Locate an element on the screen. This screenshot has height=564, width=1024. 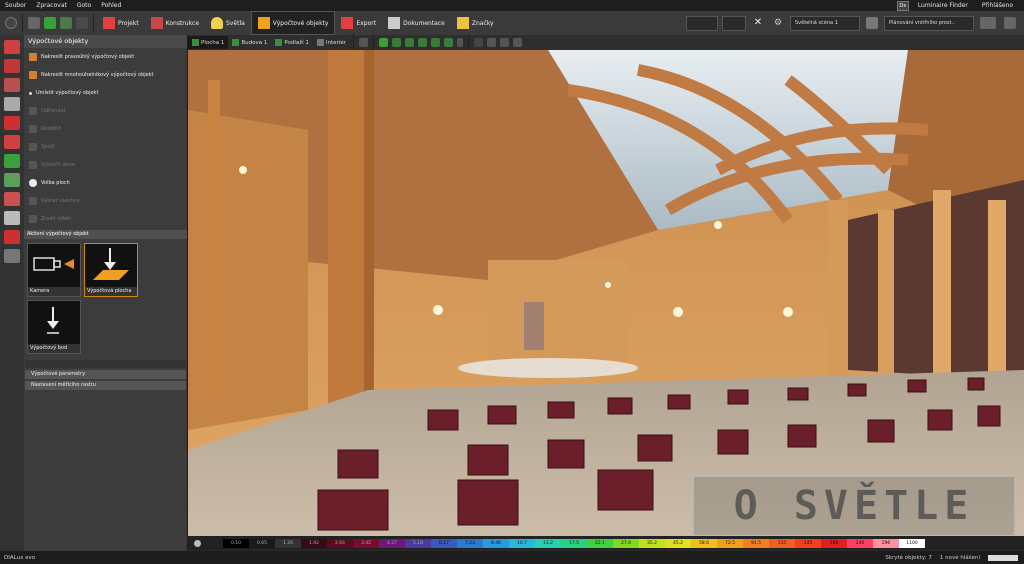
view-side-icon is located at coordinates (422, 42).